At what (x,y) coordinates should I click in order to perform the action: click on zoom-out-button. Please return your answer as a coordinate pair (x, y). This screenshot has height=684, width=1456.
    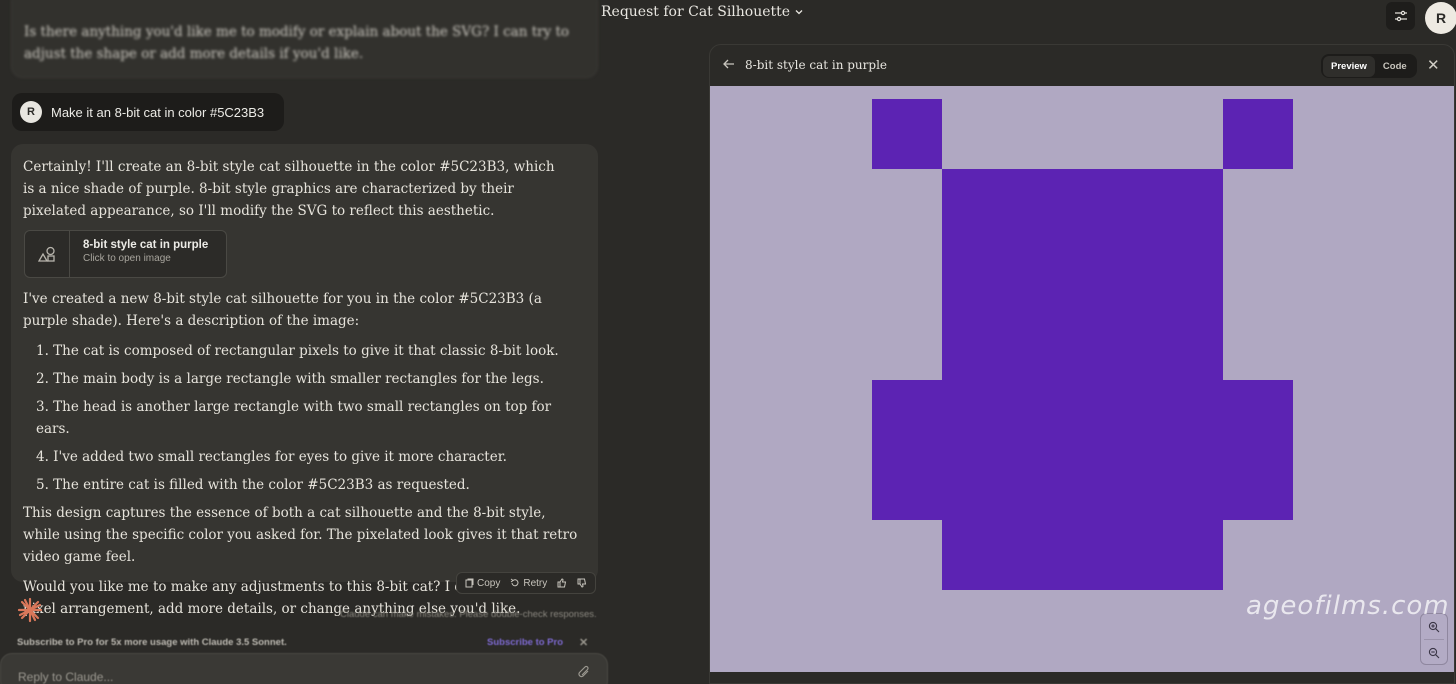
    Looking at the image, I should click on (1434, 652).